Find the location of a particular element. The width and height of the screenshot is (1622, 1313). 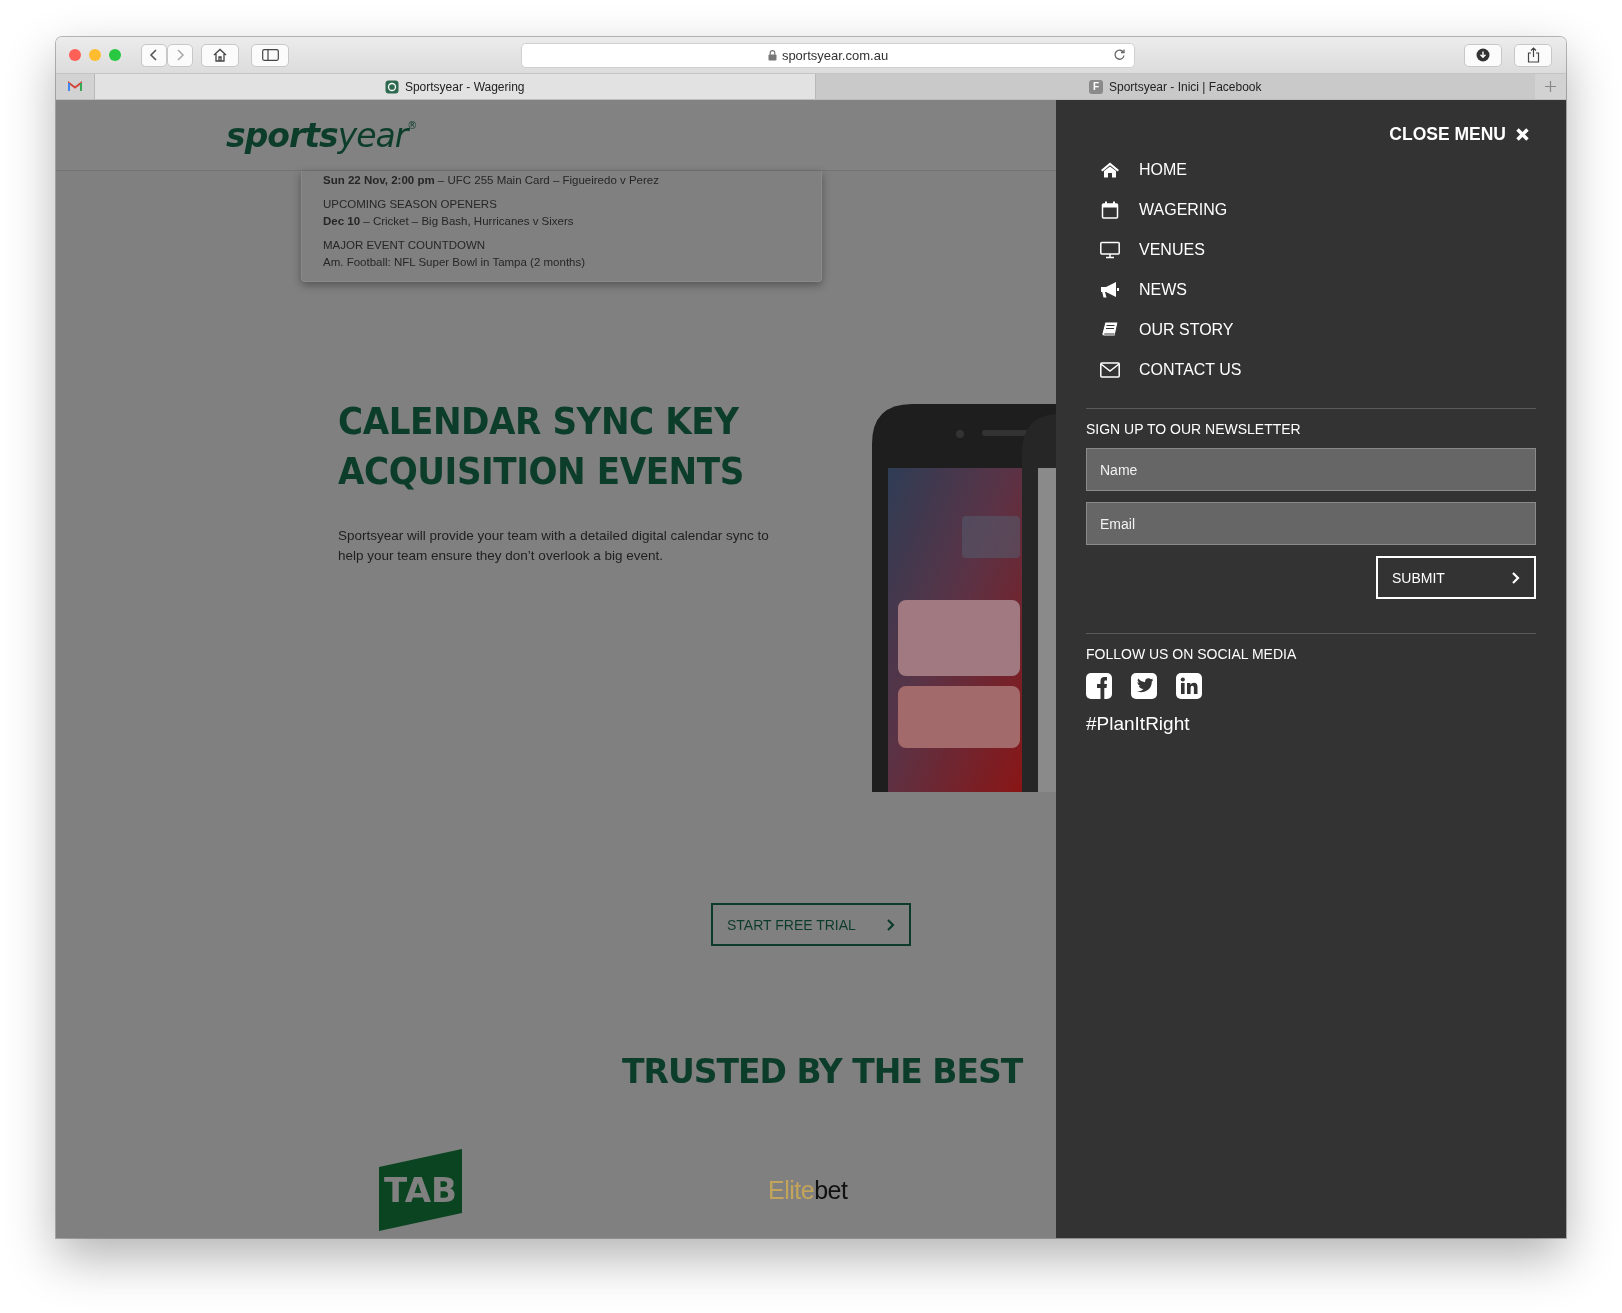

close-menu-button: CLOSE MENU is located at coordinates (1459, 134).